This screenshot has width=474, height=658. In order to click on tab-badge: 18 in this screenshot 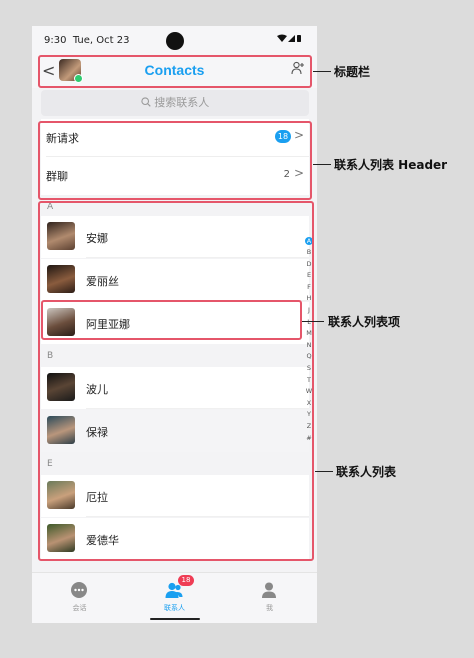, I will do `click(186, 580)`.